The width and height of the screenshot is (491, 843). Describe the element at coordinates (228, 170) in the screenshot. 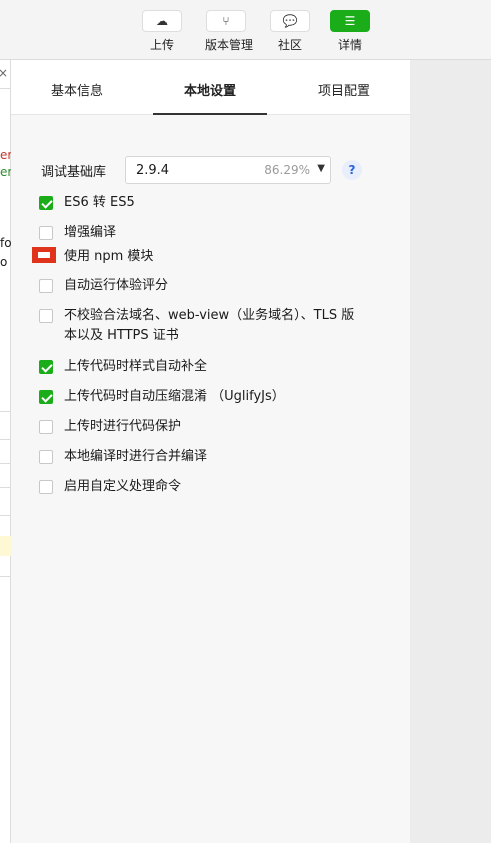

I see `library-select: 2.9.4 86.29% ▼` at that location.